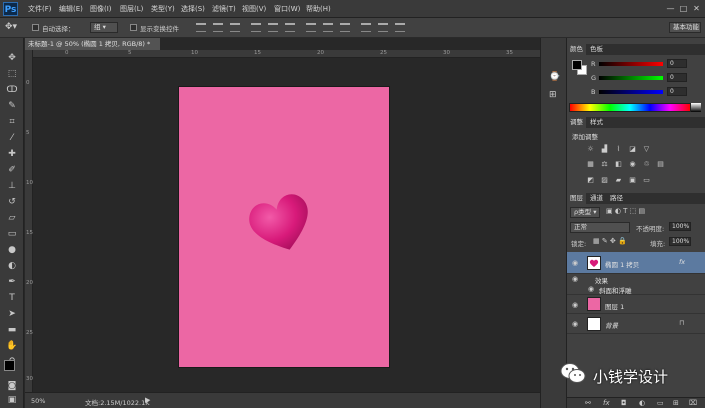 The height and width of the screenshot is (408, 705). I want to click on menu-filter: 滤镜(T), so click(224, 9).